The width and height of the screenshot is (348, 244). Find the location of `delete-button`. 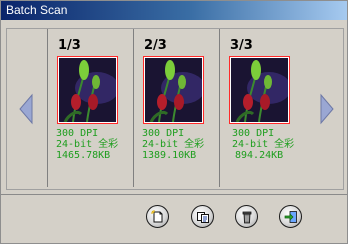

delete-button is located at coordinates (246, 216).